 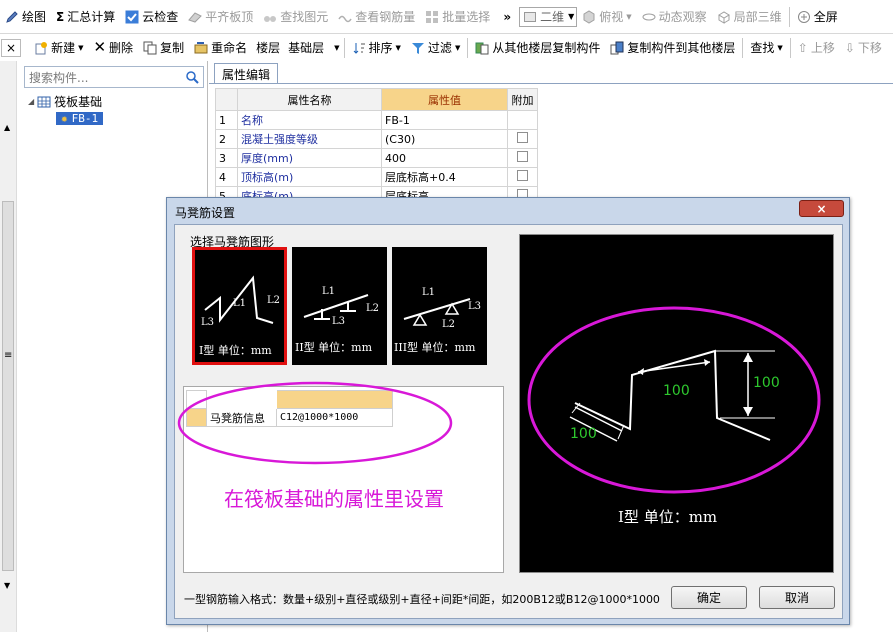 What do you see at coordinates (537, 48) in the screenshot?
I see `copy-from-other-floor-button: 从其他楼层复制构件` at bounding box center [537, 48].